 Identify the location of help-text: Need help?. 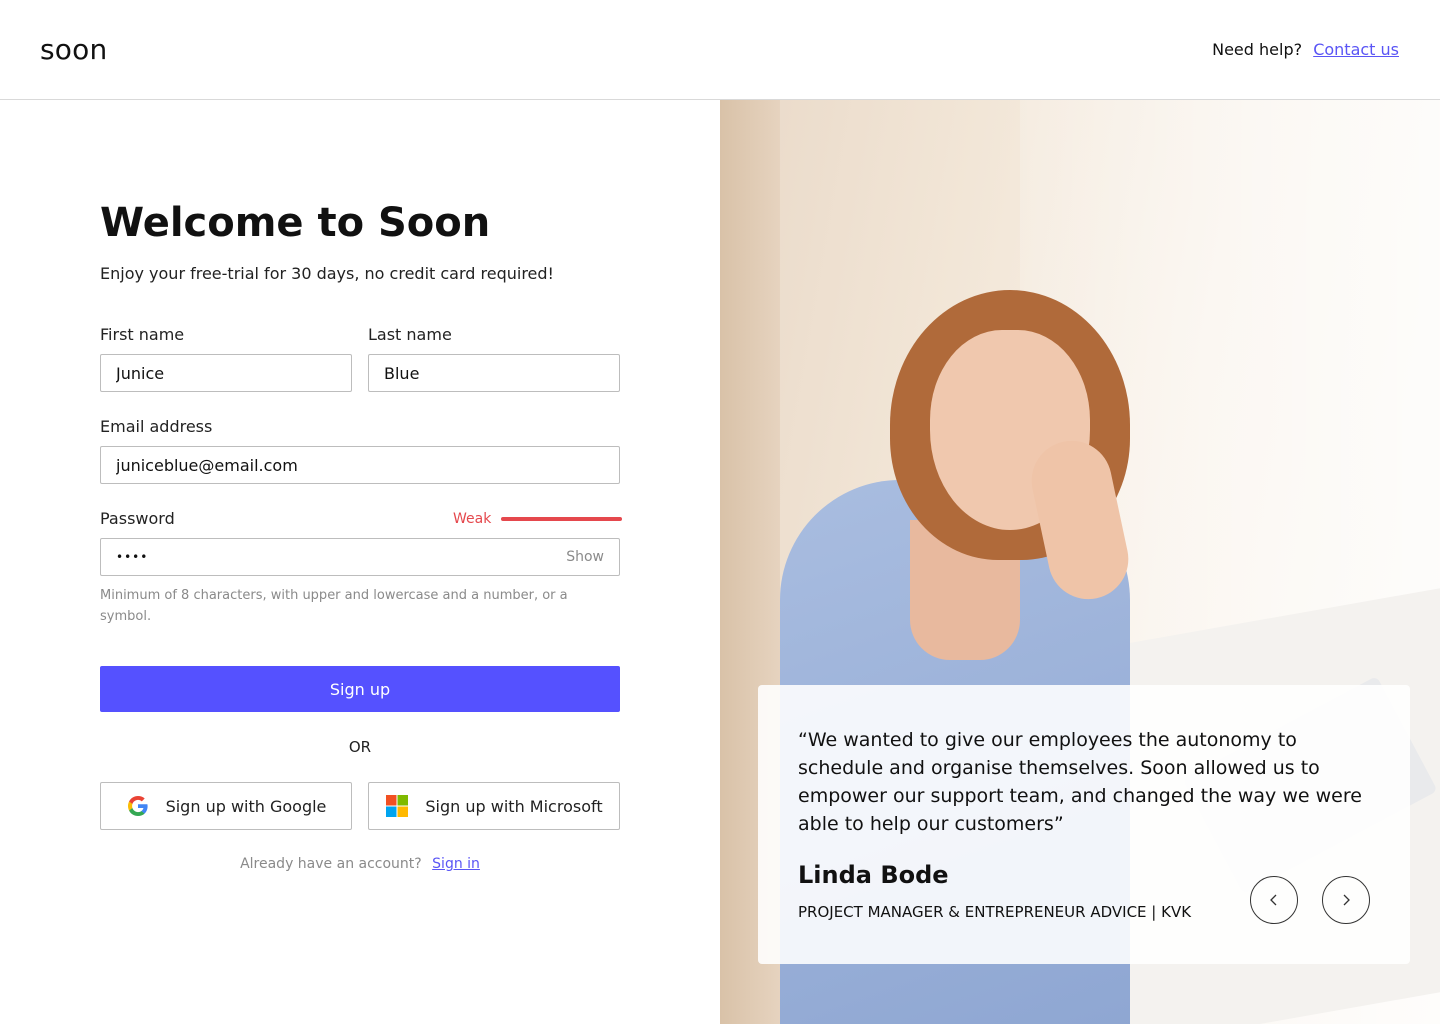
(1257, 49).